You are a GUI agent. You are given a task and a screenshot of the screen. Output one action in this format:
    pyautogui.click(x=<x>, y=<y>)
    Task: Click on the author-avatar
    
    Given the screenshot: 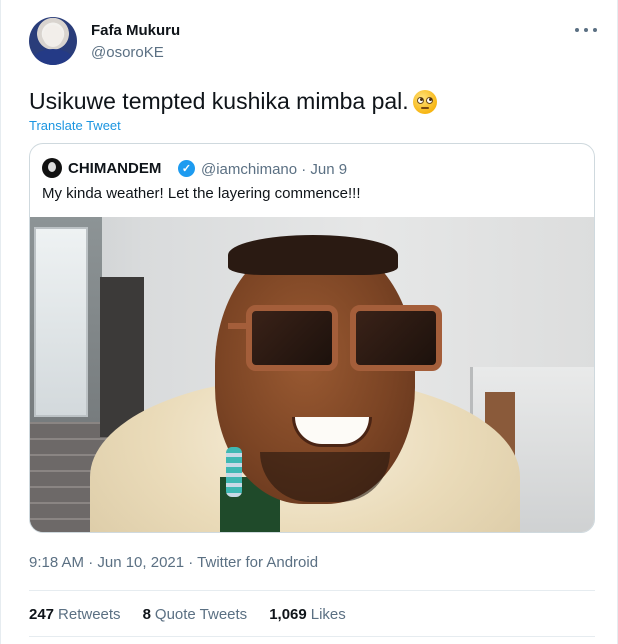 What is the action you would take?
    pyautogui.click(x=53, y=41)
    